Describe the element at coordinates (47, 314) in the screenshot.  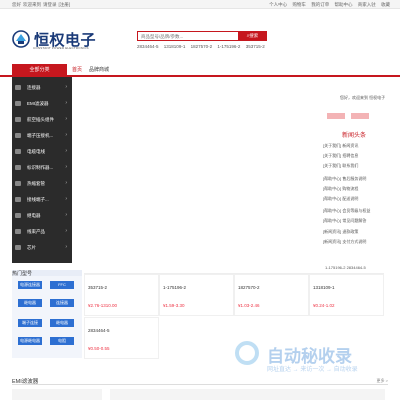
I see `hot-tags-panel: 热门型号 电源连接器 FFC 继电器 连接器 端子连接 继电器 电源继电器 电阻` at that location.